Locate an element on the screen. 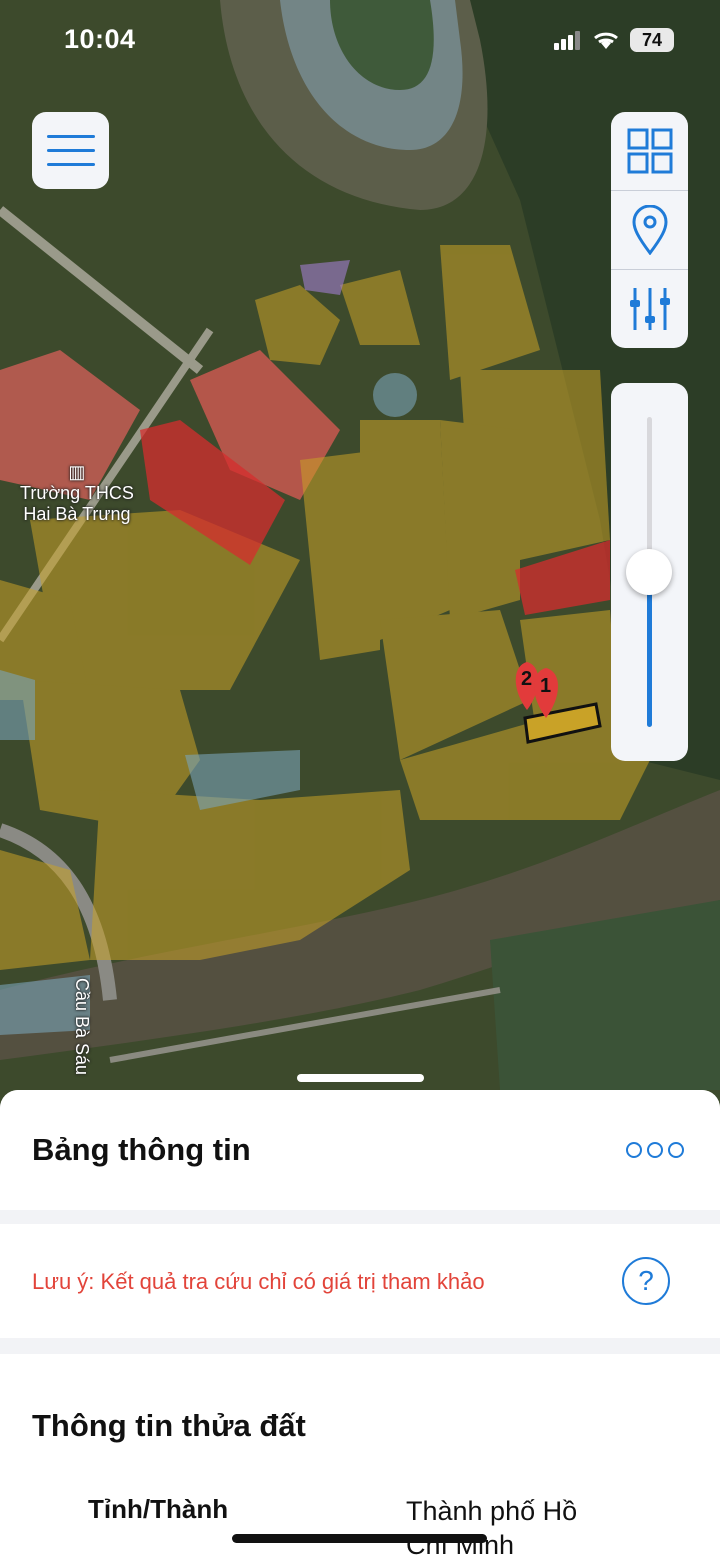  battery-indicator: 74 is located at coordinates (652, 40).